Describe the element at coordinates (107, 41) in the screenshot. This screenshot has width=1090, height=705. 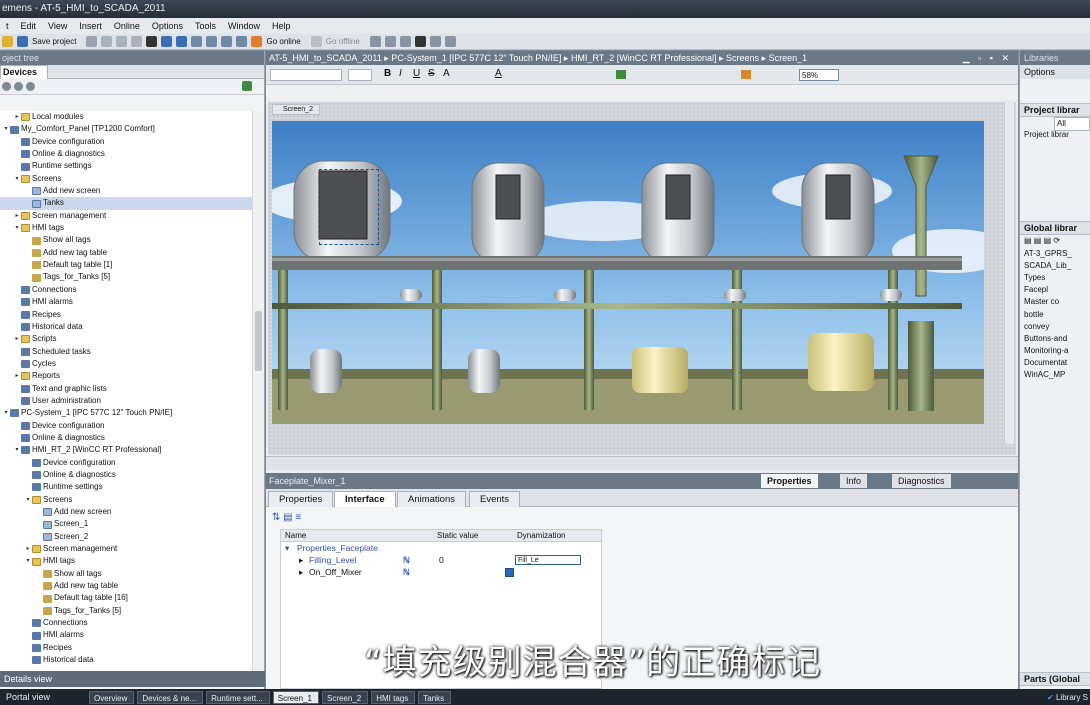
I see `cut-icon` at that location.